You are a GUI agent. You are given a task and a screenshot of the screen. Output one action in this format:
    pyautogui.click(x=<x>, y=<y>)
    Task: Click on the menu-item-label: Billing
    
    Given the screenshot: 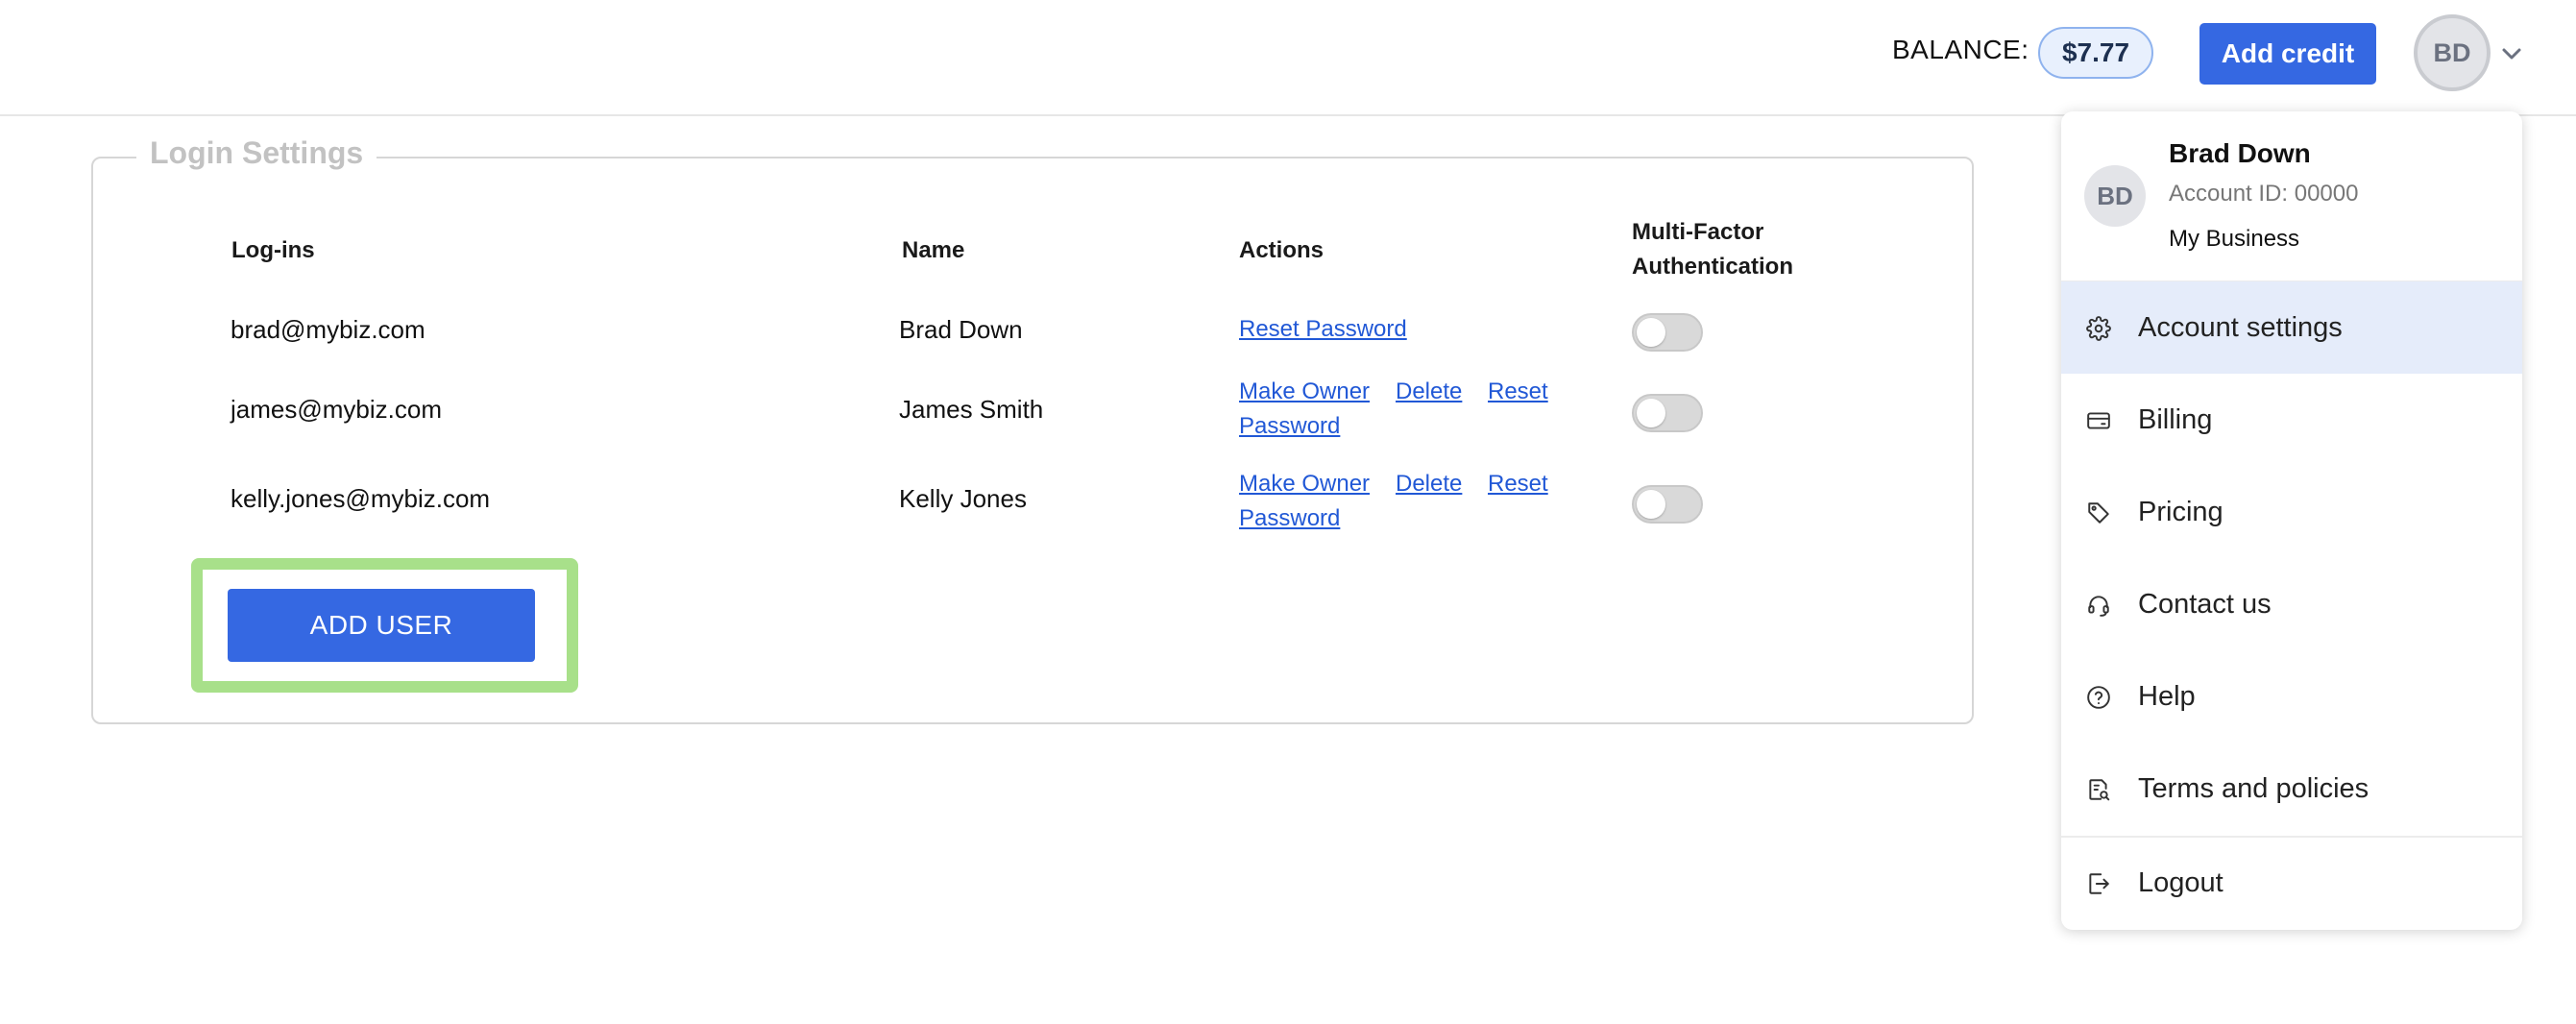 What is the action you would take?
    pyautogui.click(x=2175, y=419)
    